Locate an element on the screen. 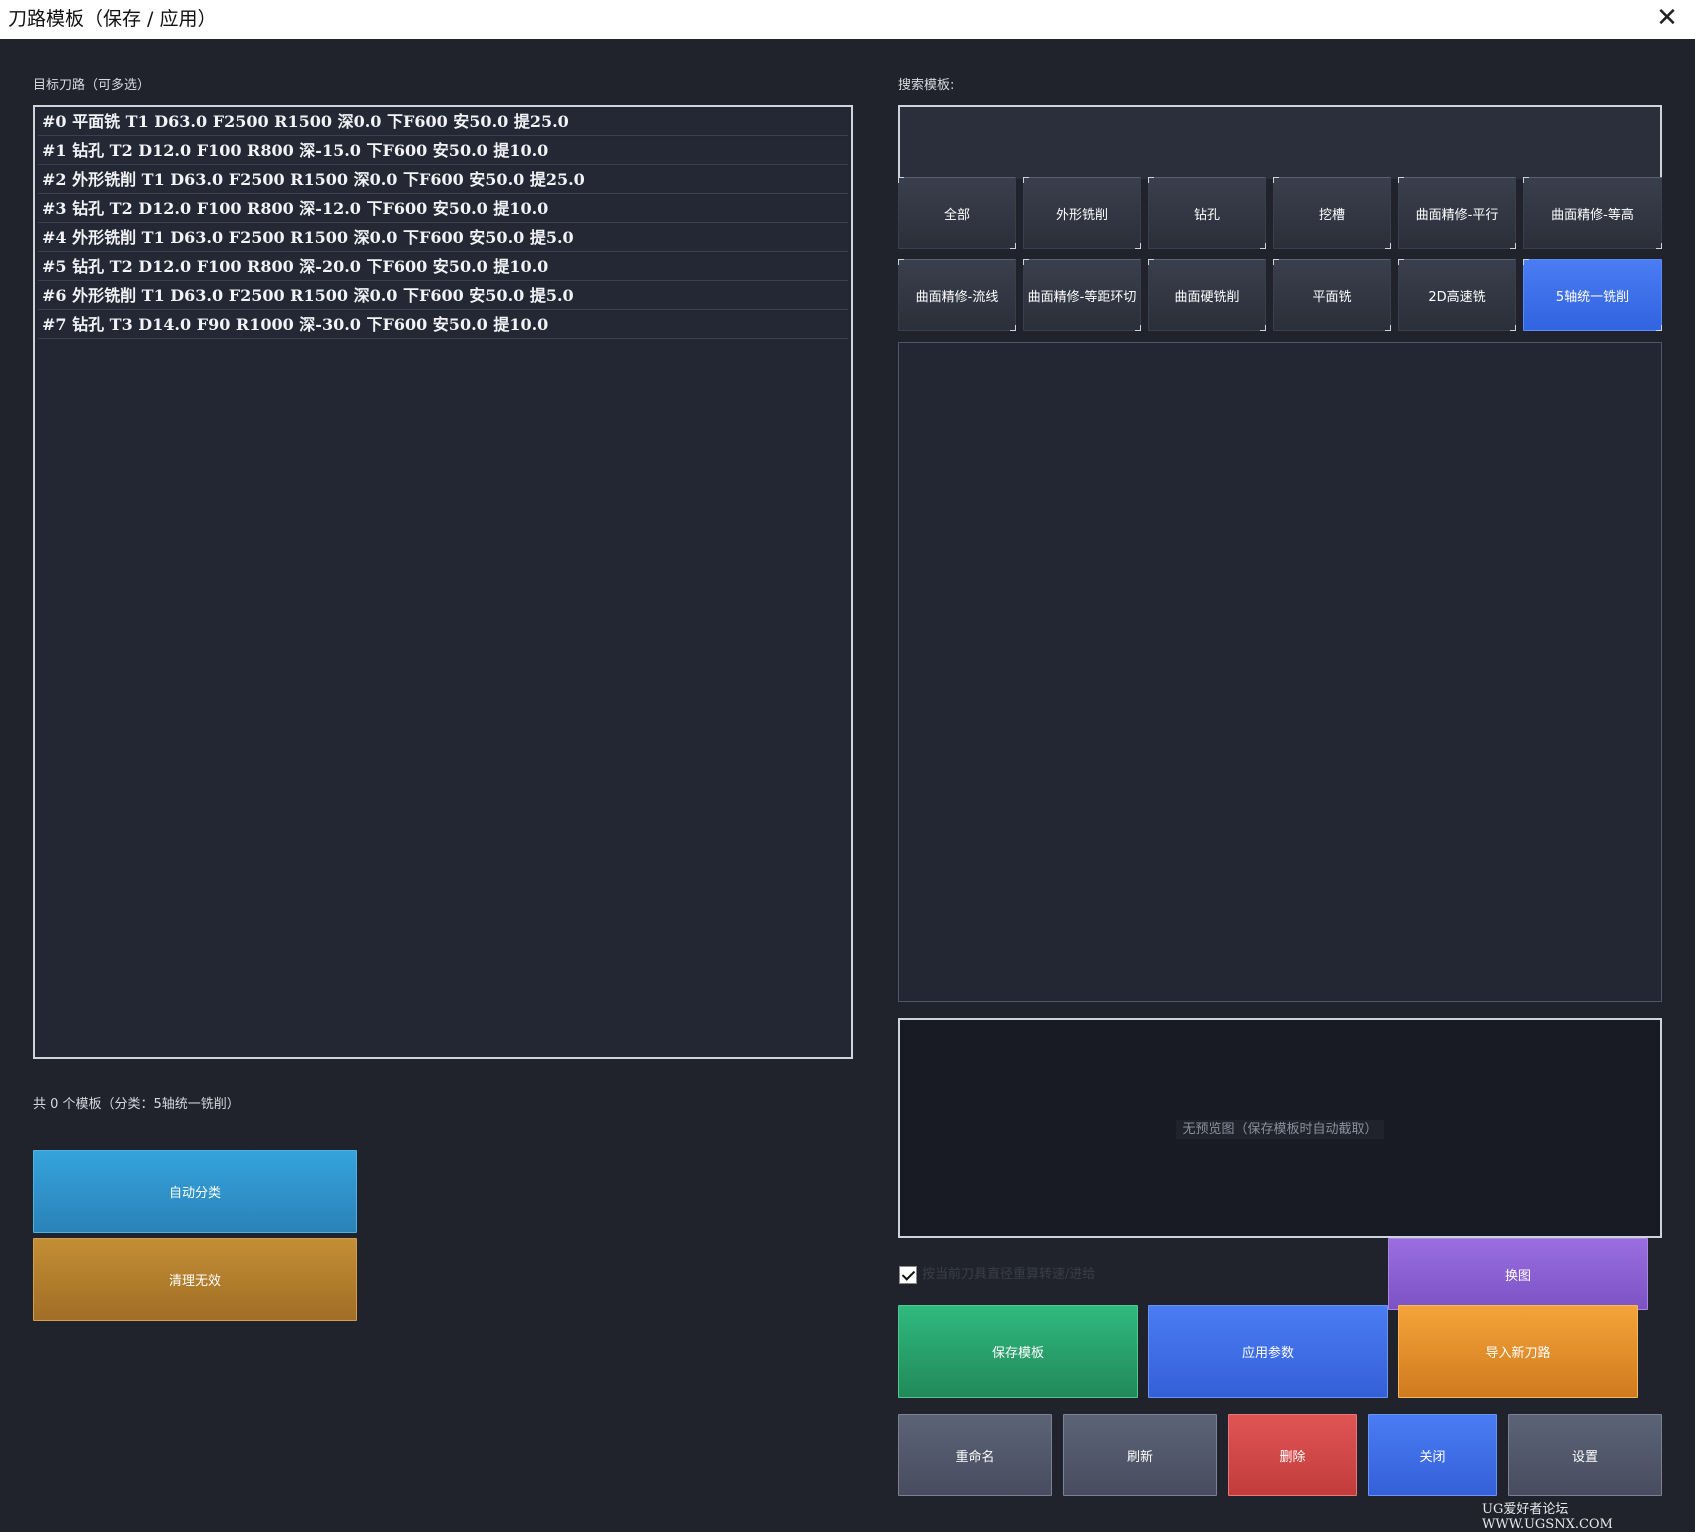 The image size is (1695, 1532). rename-button: 重命名 is located at coordinates (975, 1455).